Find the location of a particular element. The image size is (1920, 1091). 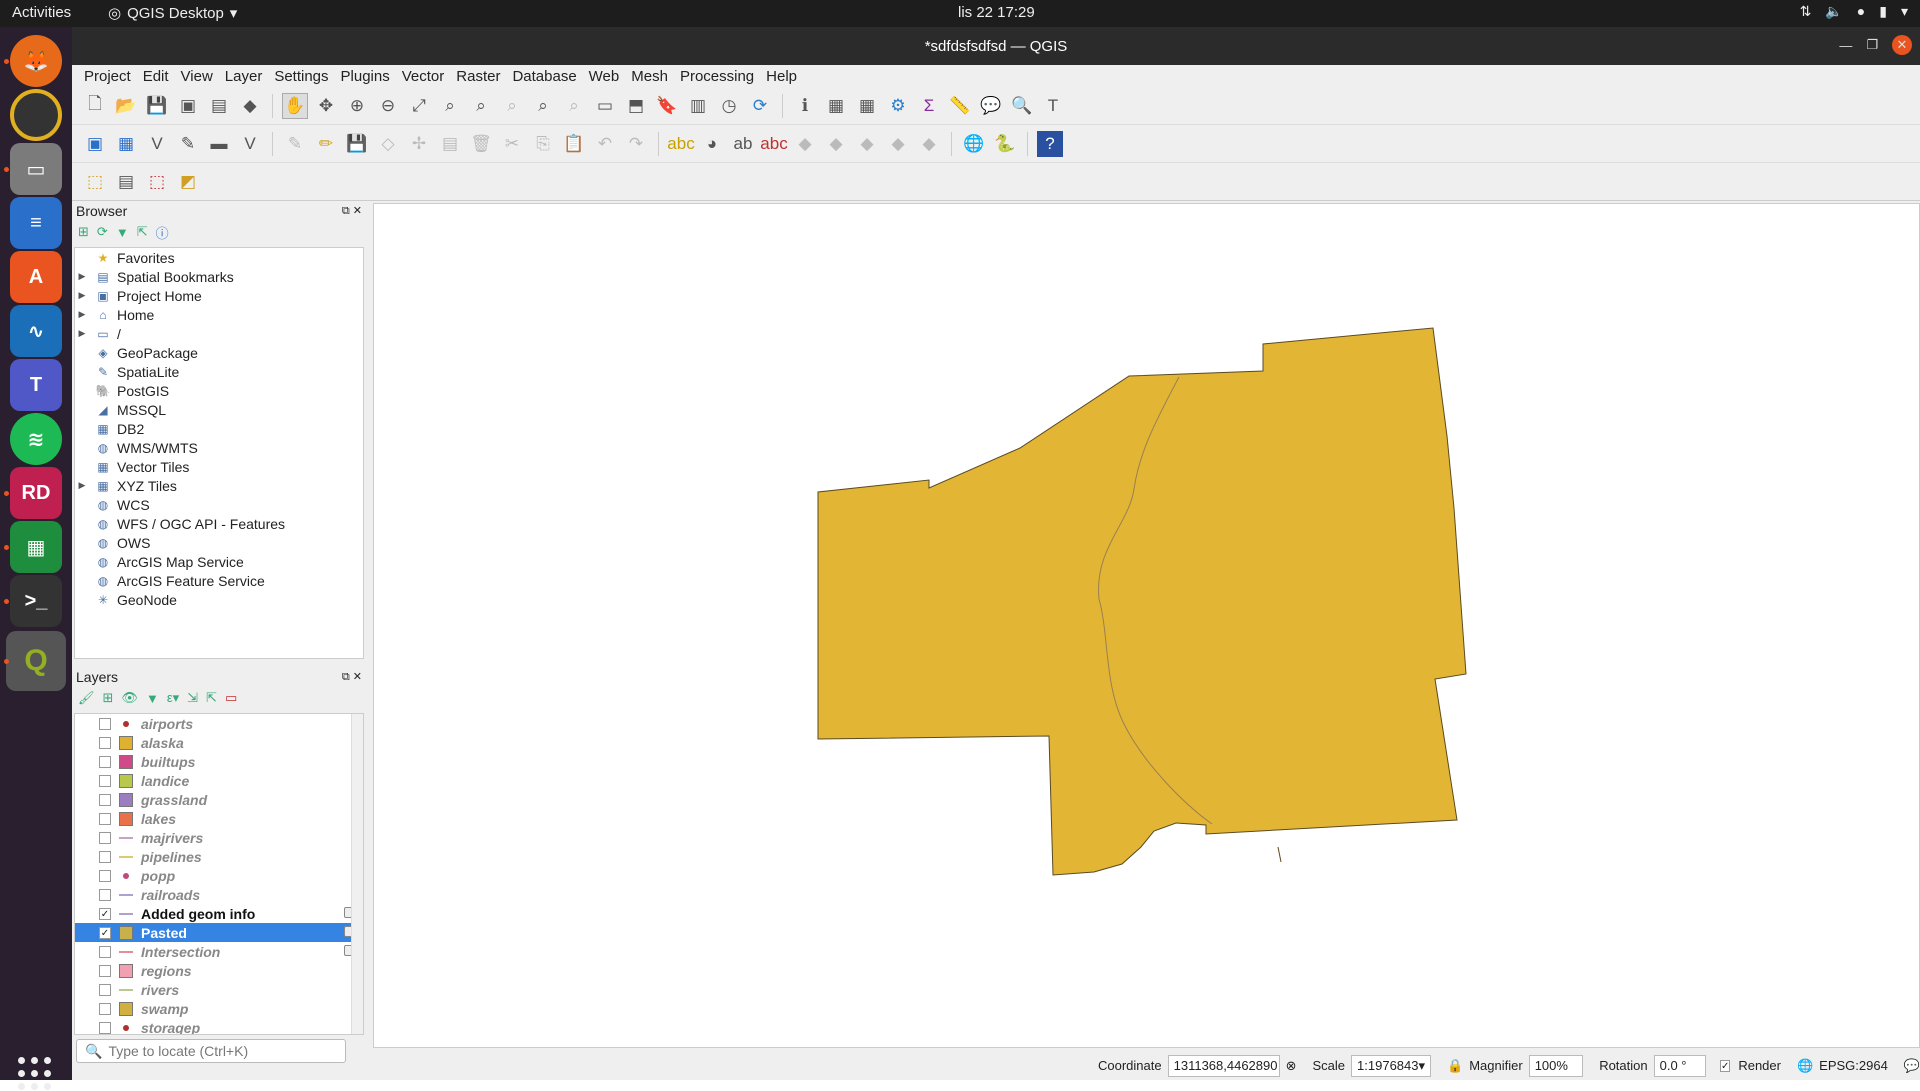

app-menu: ◎ QGIS Desktop ▾ is located at coordinates (172, 13).